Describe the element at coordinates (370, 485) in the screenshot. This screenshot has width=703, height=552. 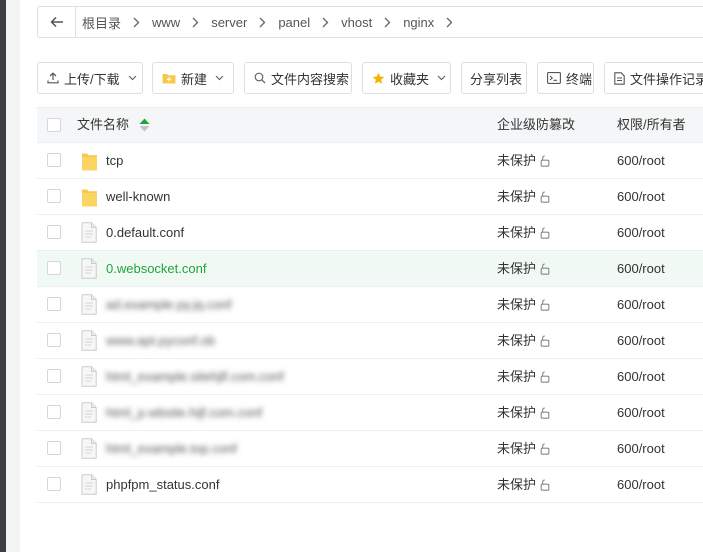
I see `table-row: phpfpm_status.conf 未保护 600/root` at that location.